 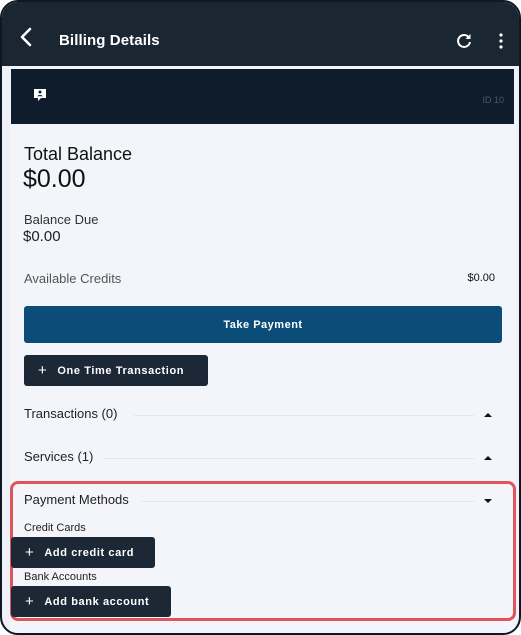 I want to click on app-bar: Billing Details, so click(x=260, y=34).